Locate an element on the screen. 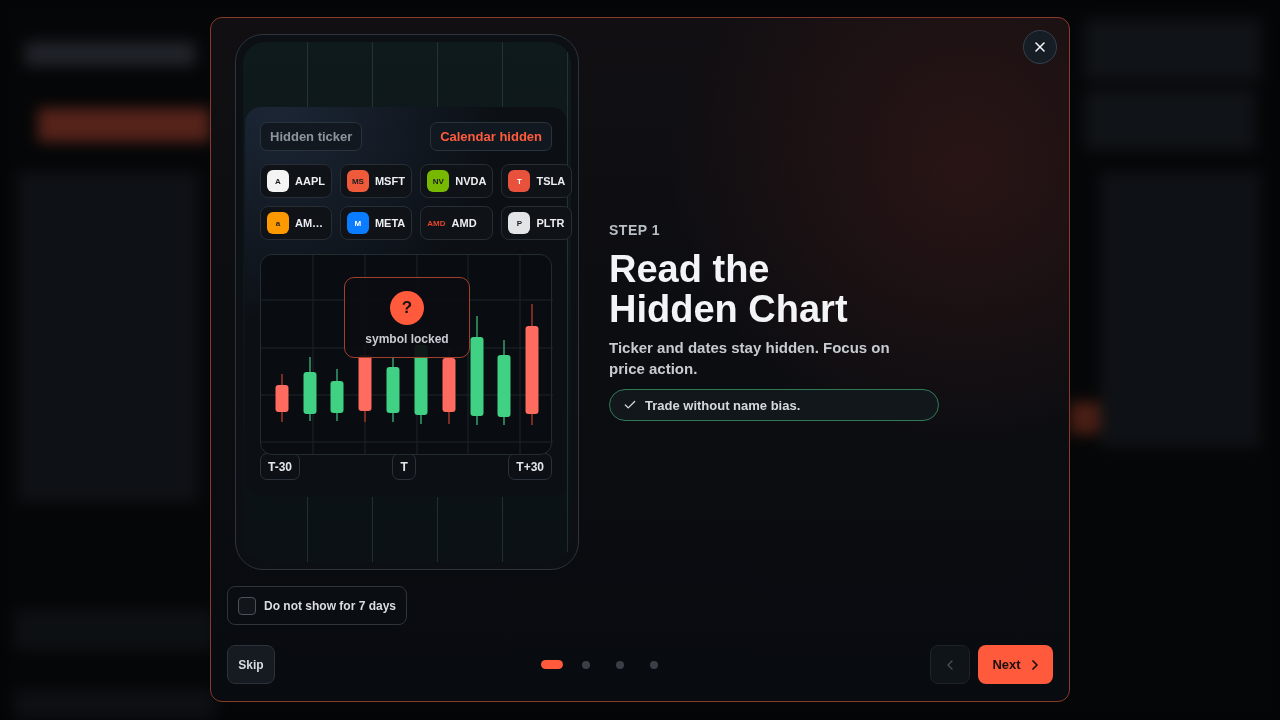 This screenshot has width=1280, height=720. close-icon is located at coordinates (1040, 47).